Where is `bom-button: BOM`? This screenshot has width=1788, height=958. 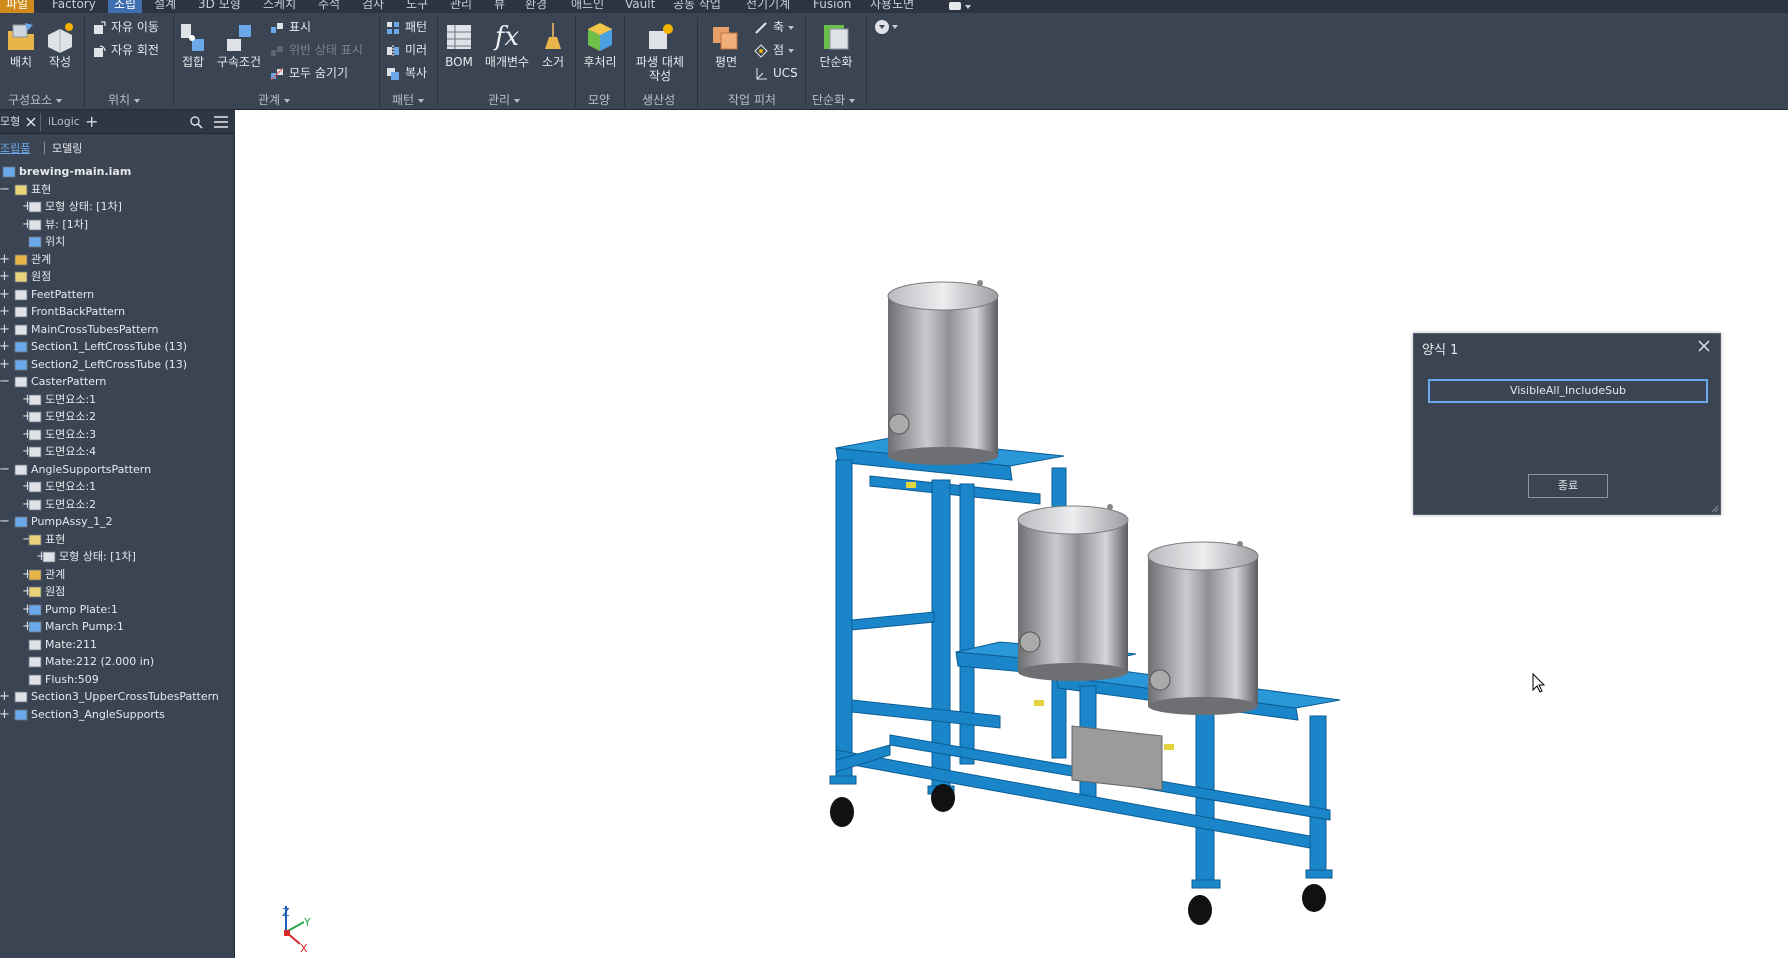
bom-button: BOM is located at coordinates (459, 45).